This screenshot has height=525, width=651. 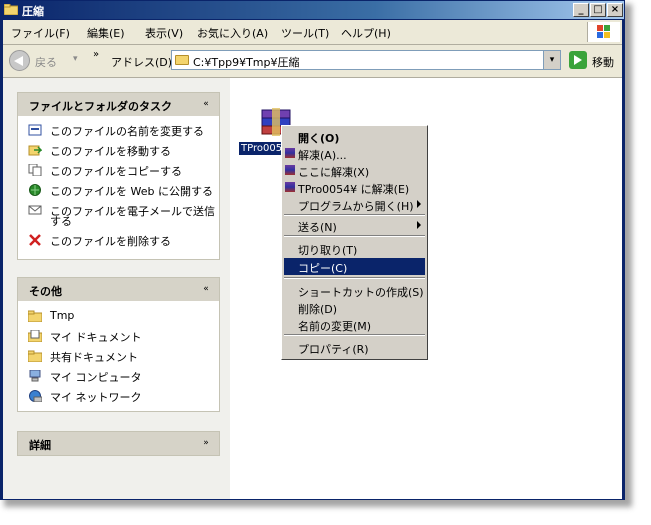 What do you see at coordinates (62, 315) in the screenshot?
I see `place-label: Tmp` at bounding box center [62, 315].